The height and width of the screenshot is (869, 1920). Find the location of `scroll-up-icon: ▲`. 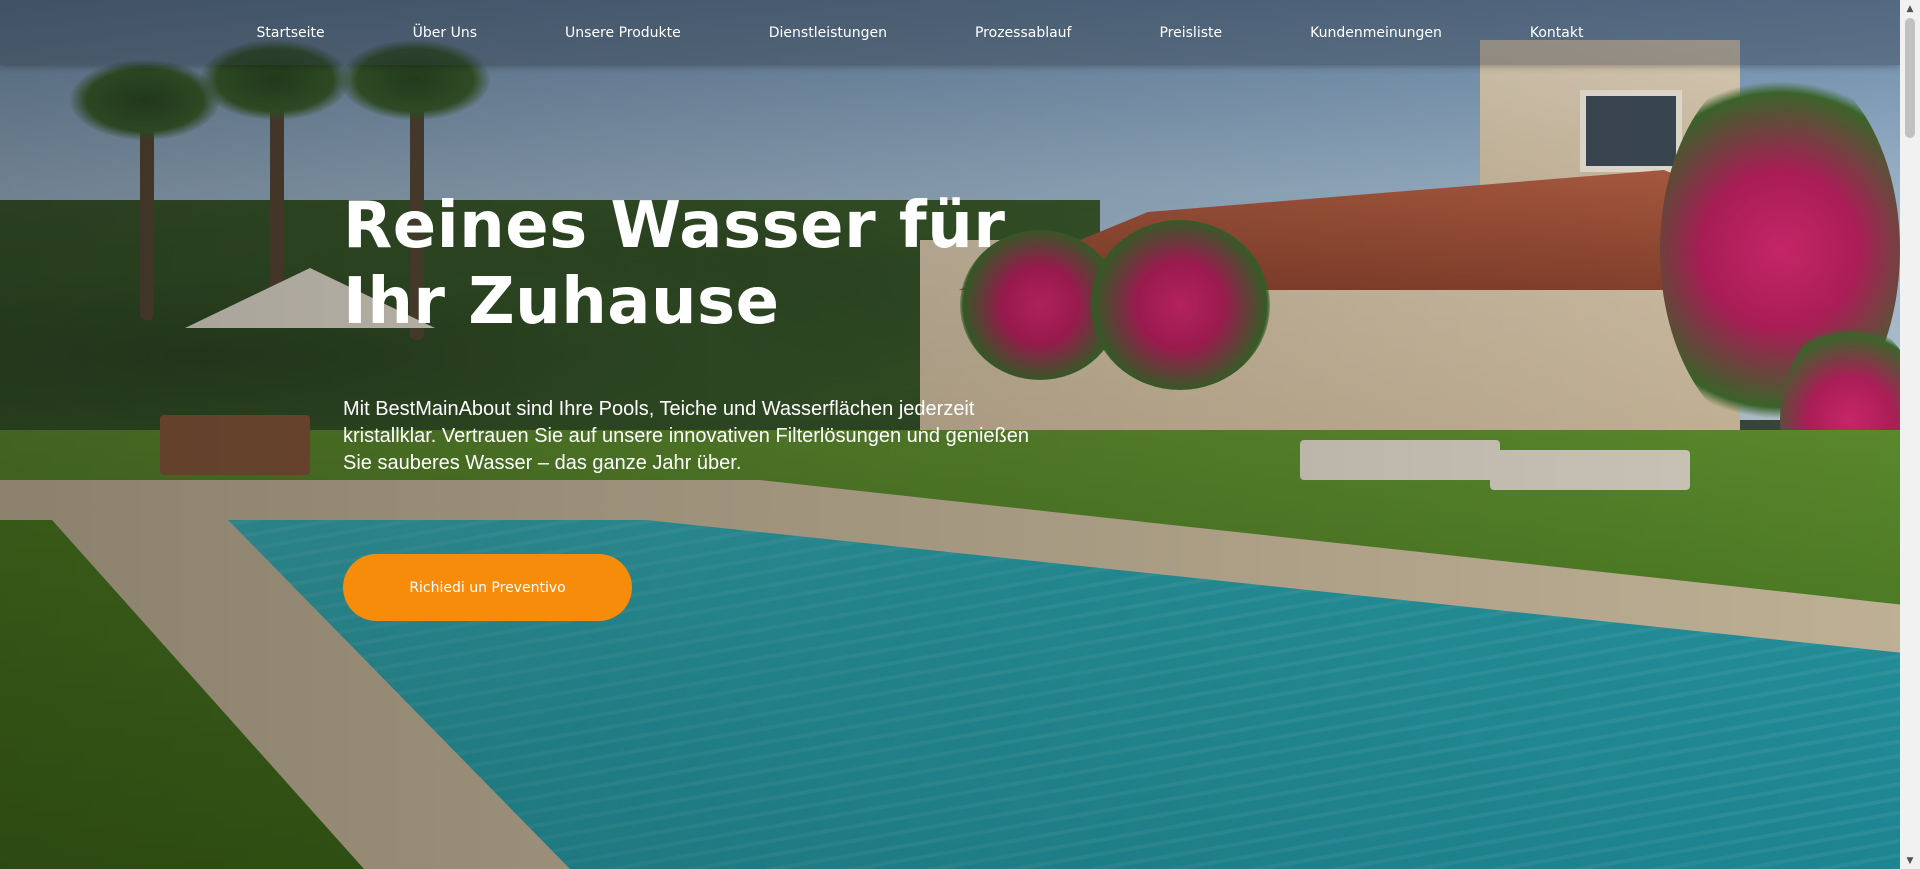

scroll-up-icon: ▲ is located at coordinates (1910, 8).